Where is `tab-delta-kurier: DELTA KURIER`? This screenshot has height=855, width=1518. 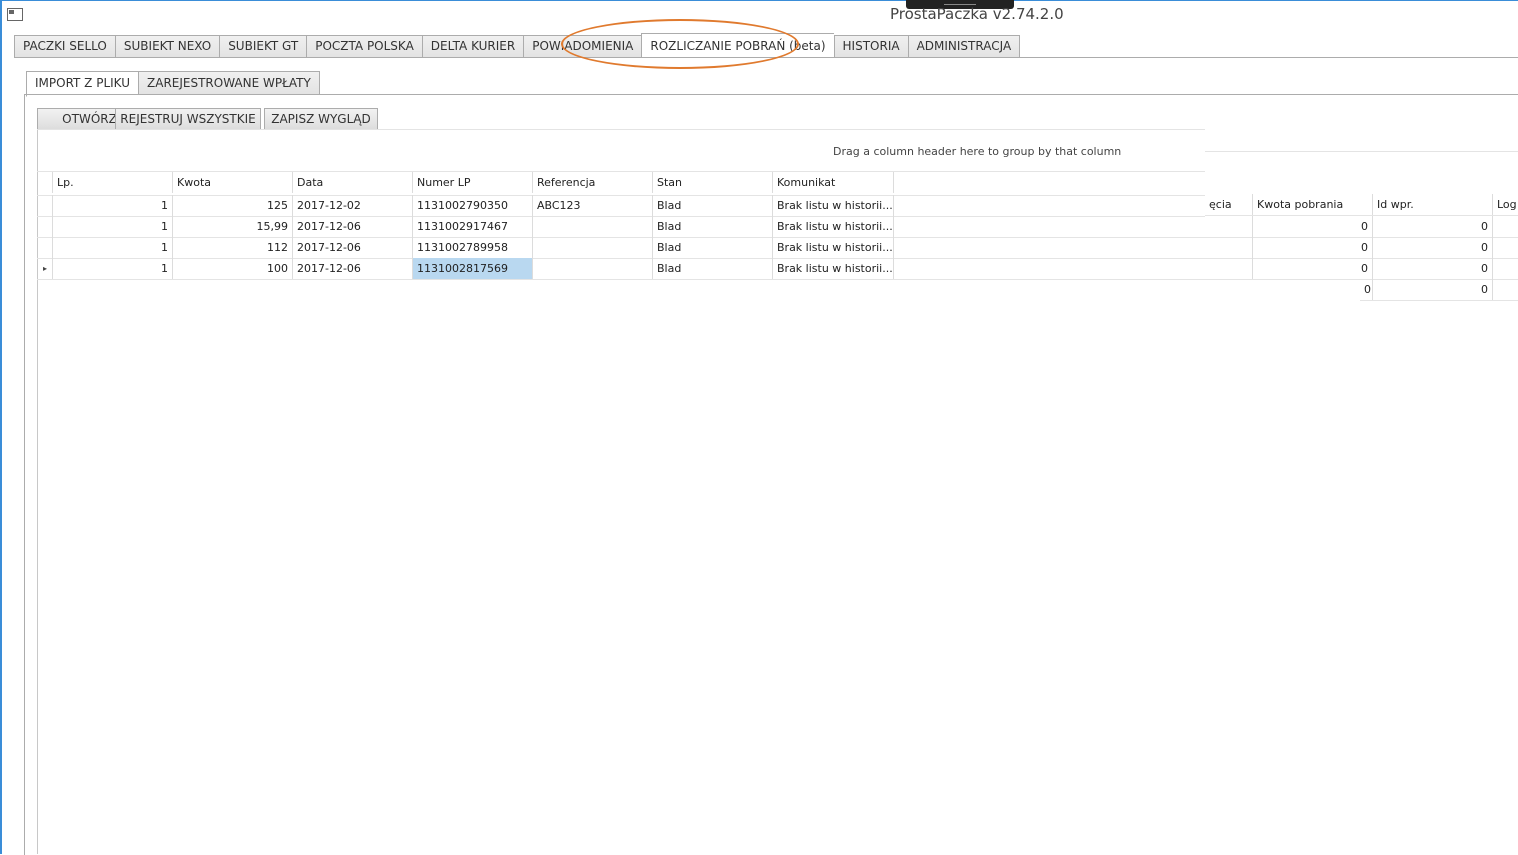 tab-delta-kurier: DELTA KURIER is located at coordinates (472, 46).